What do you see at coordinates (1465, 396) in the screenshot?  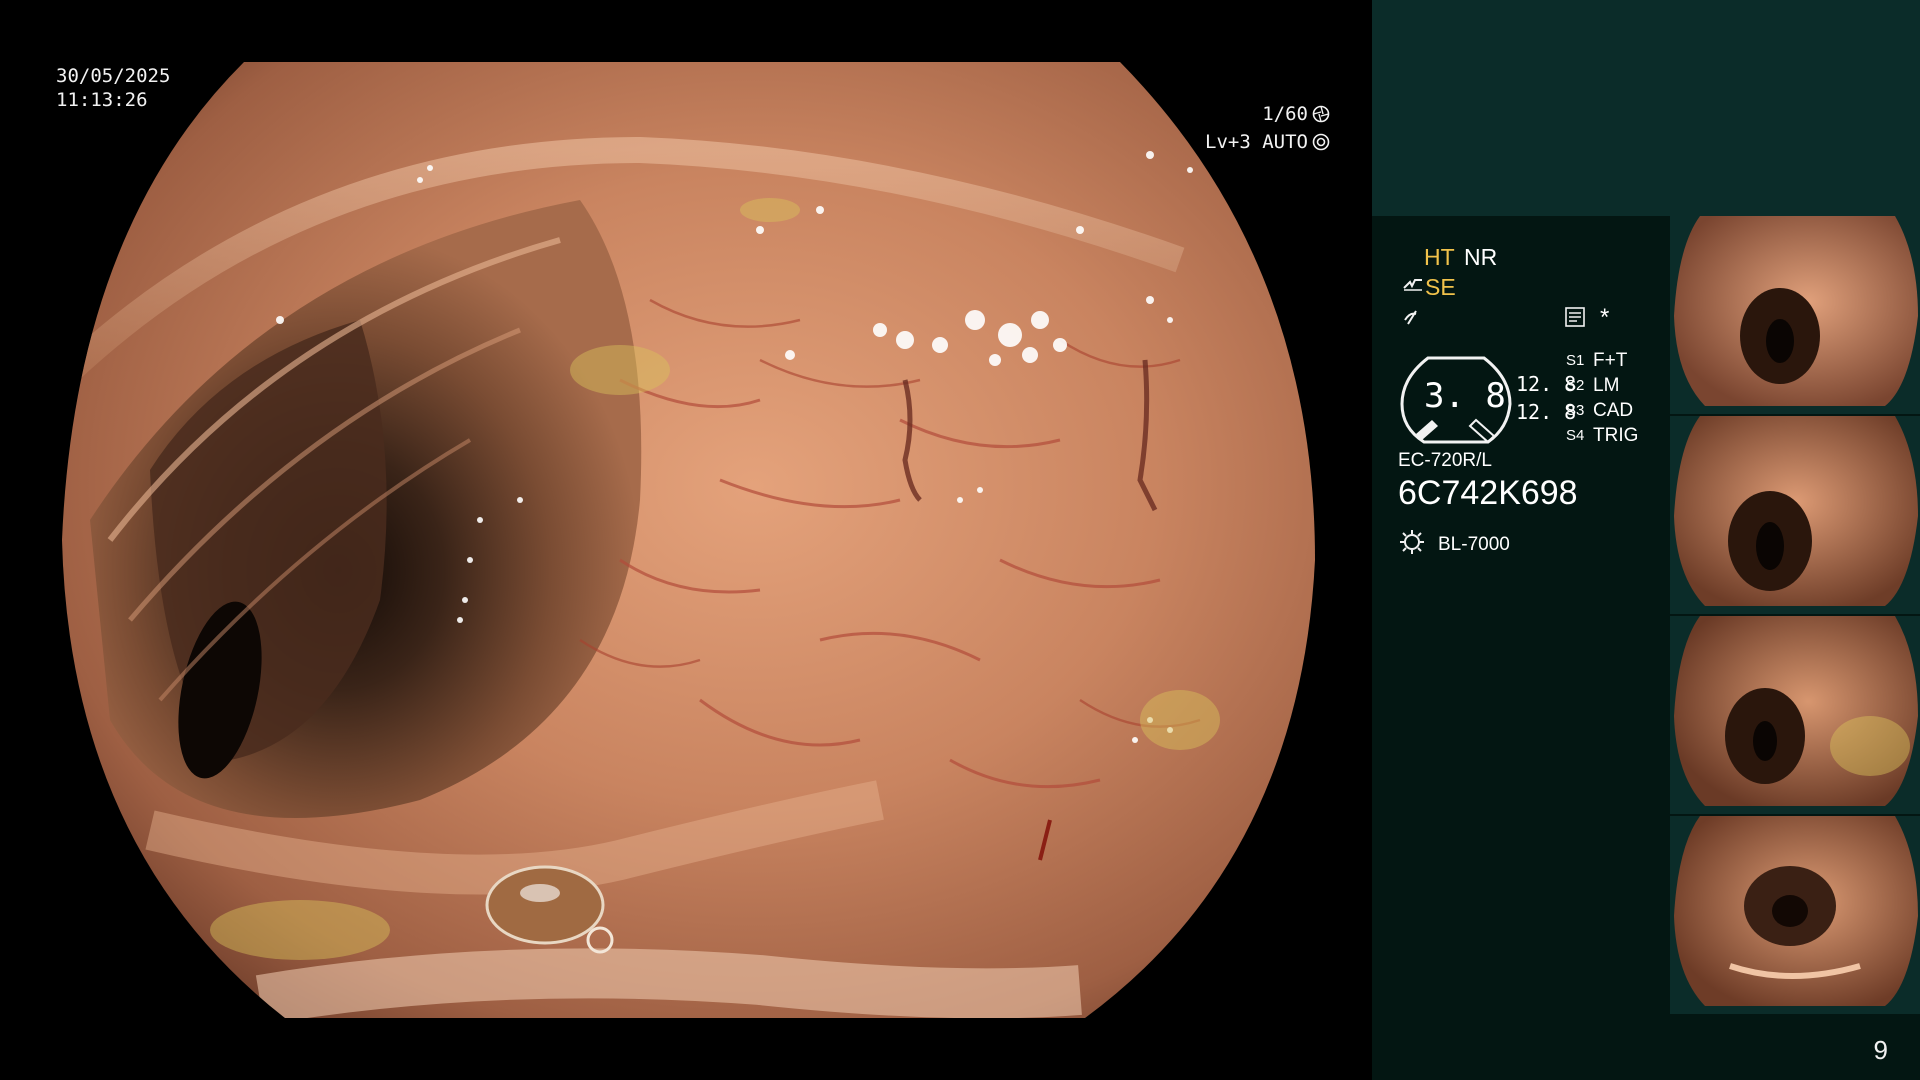 I see `ratio-big: 3. 8` at bounding box center [1465, 396].